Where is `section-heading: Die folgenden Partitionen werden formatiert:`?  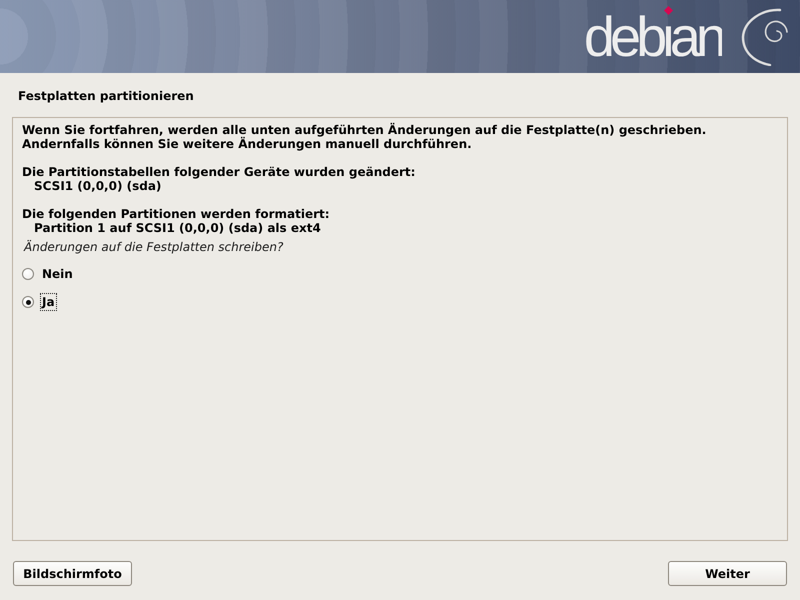
section-heading: Die folgenden Partitionen werden formatiert: is located at coordinates (176, 214).